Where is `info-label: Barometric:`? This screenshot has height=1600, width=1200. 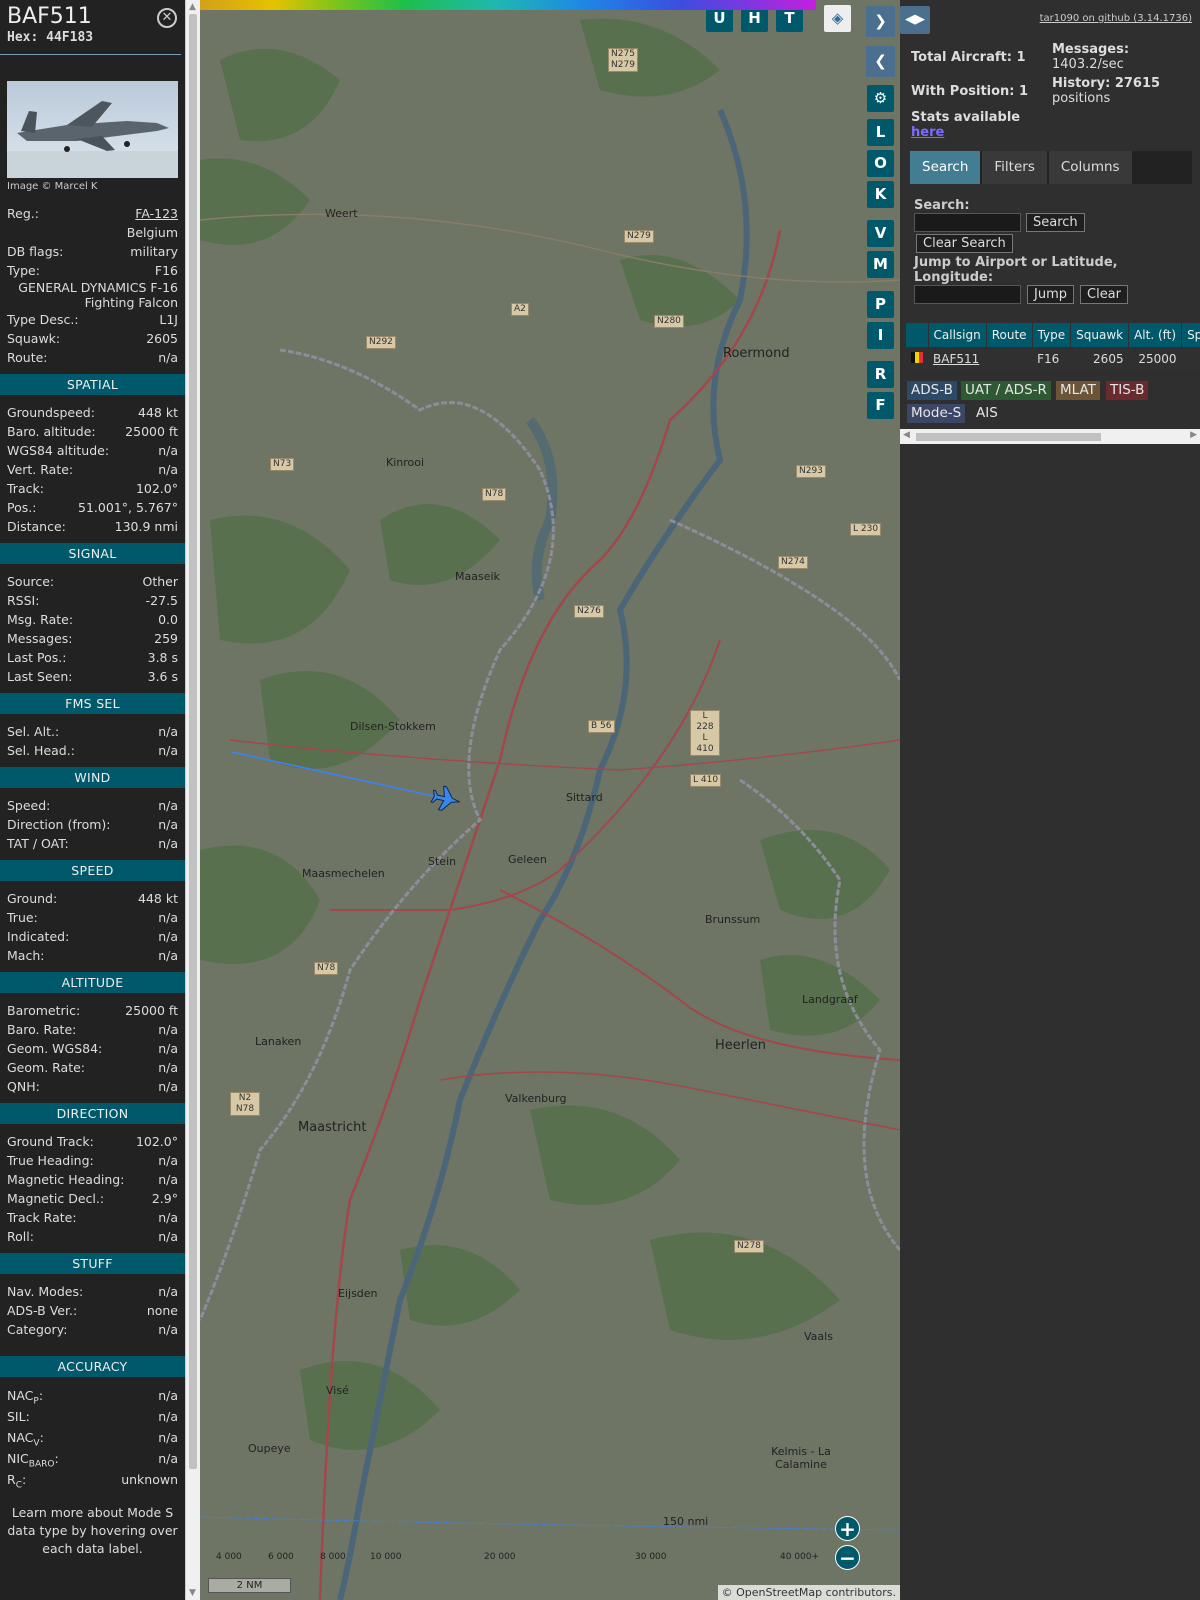
info-label: Barometric: is located at coordinates (43, 1010).